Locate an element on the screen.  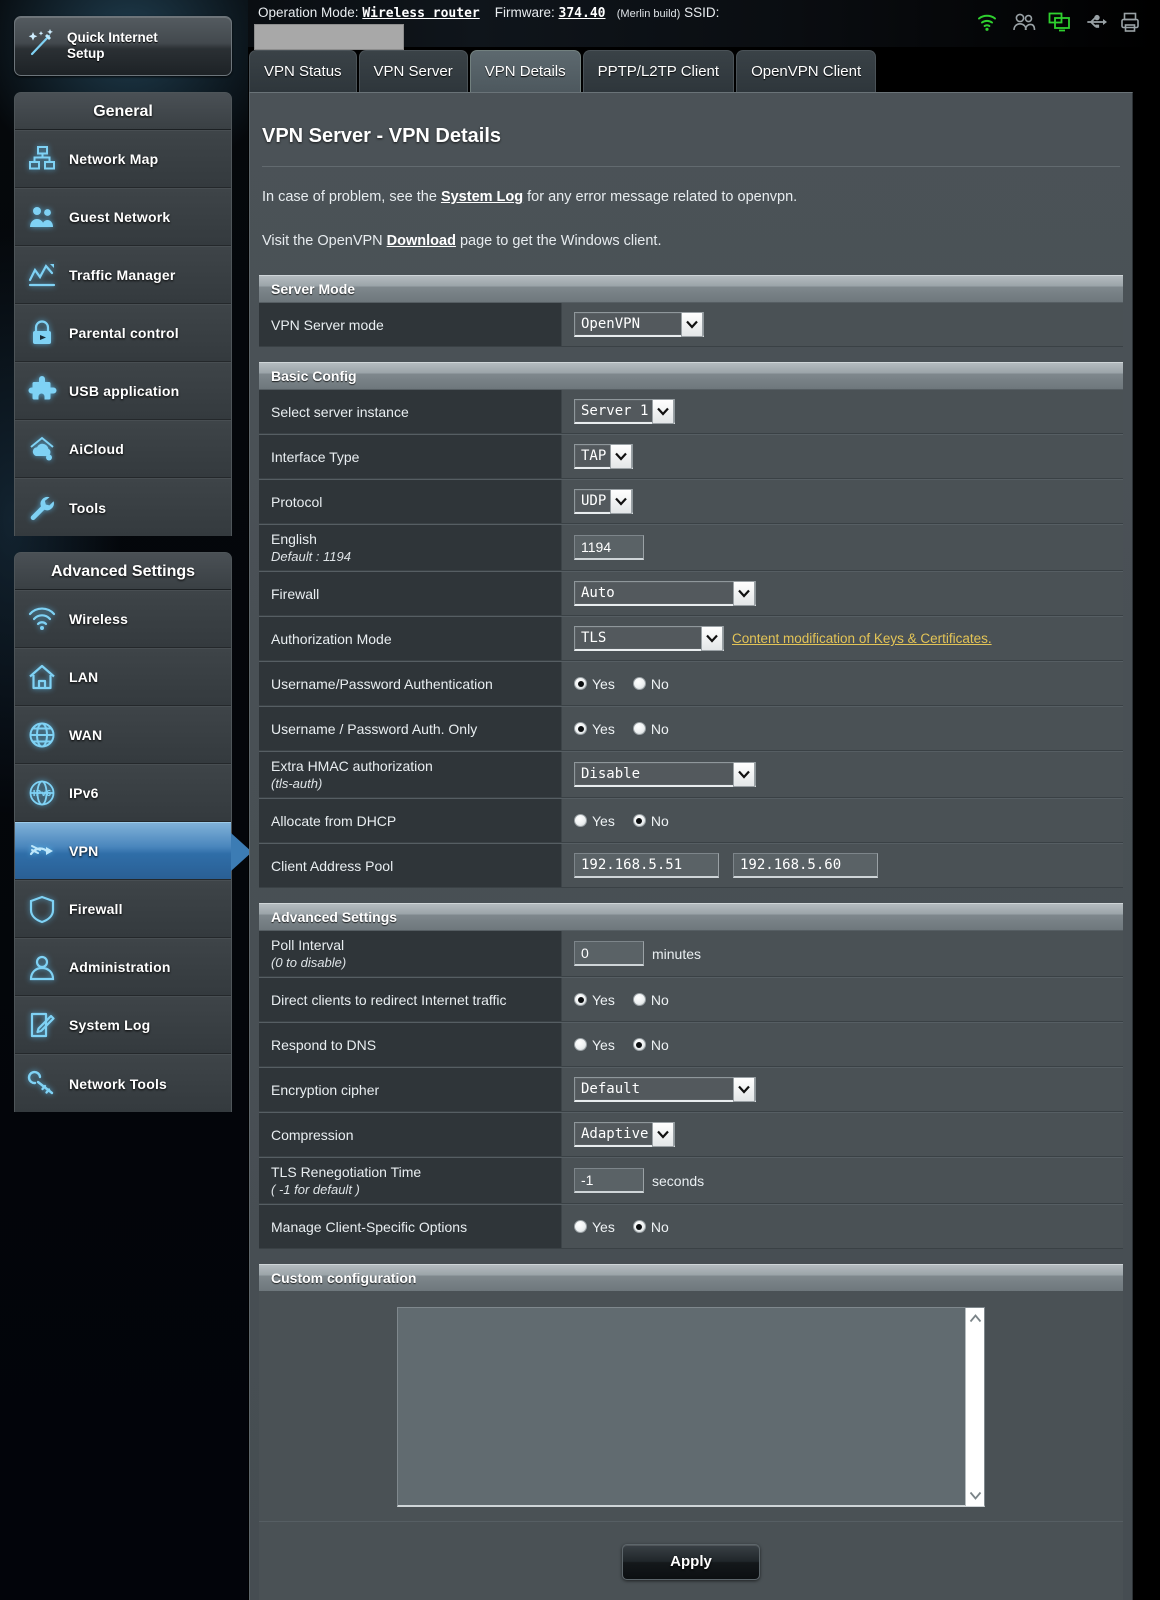
scroll-up-icon is located at coordinates (975, 1318).